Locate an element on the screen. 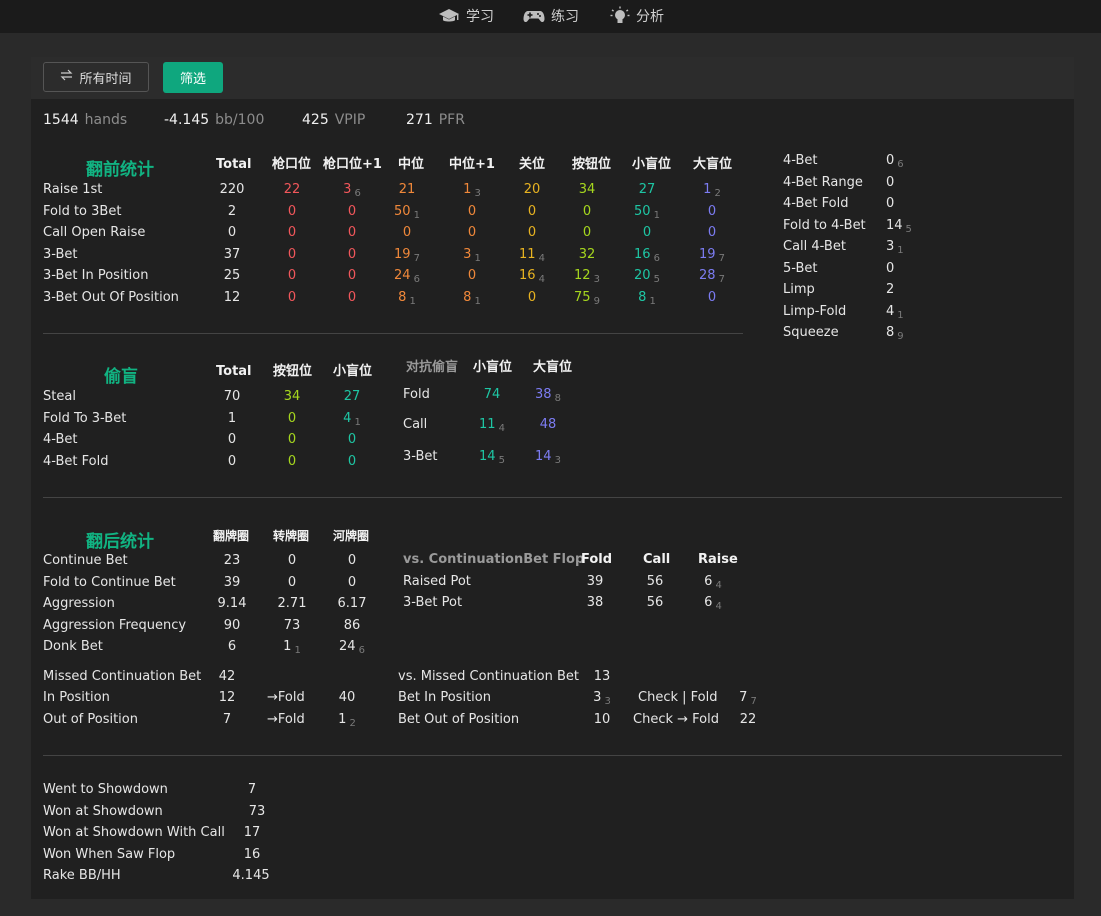 This screenshot has height=916, width=1101. preflop-cell: 34 is located at coordinates (587, 190).